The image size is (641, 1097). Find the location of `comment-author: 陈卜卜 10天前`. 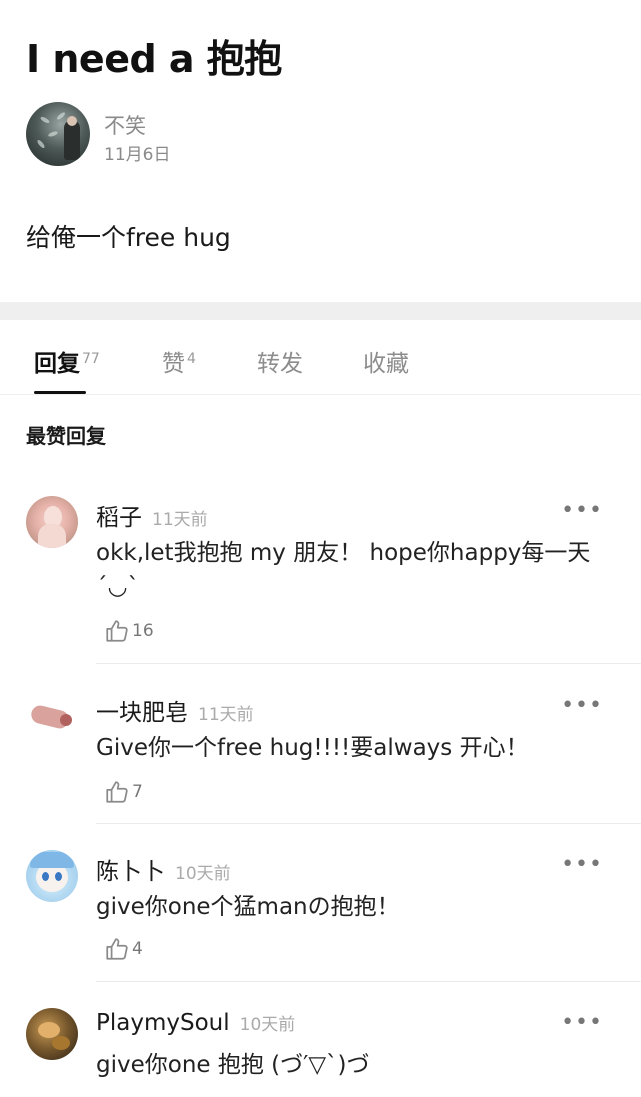

comment-author: 陈卜卜 10天前 is located at coordinates (163, 869).